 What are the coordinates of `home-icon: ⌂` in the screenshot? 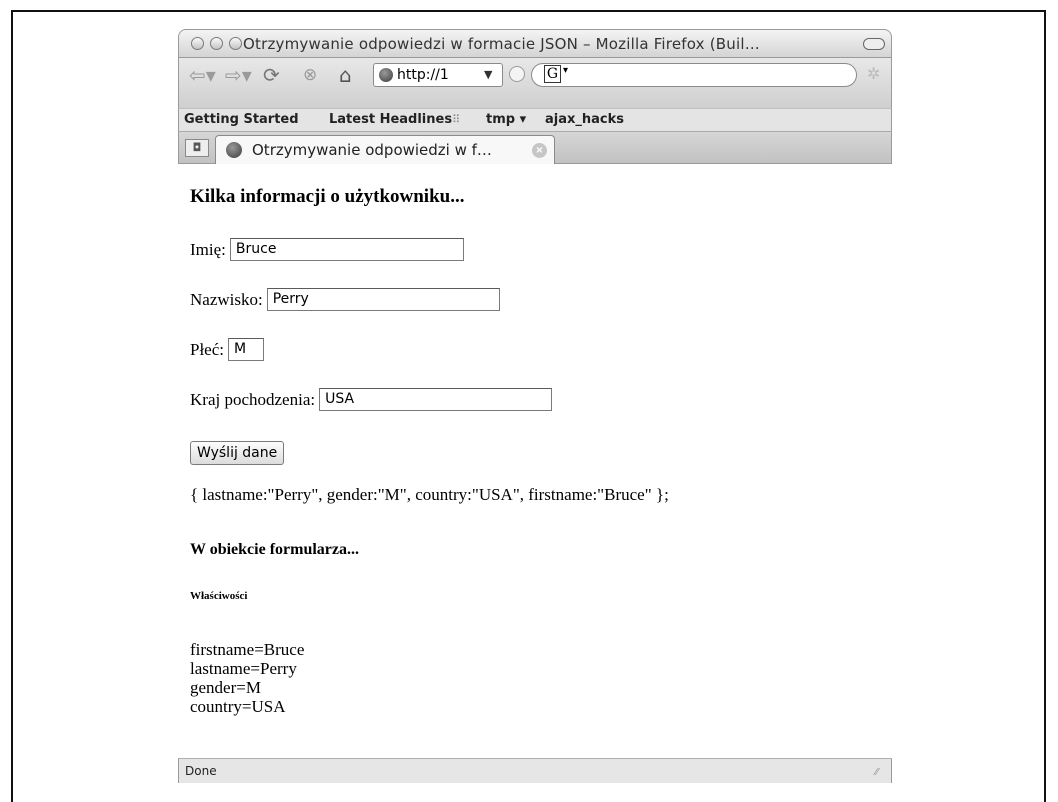 It's located at (345, 75).